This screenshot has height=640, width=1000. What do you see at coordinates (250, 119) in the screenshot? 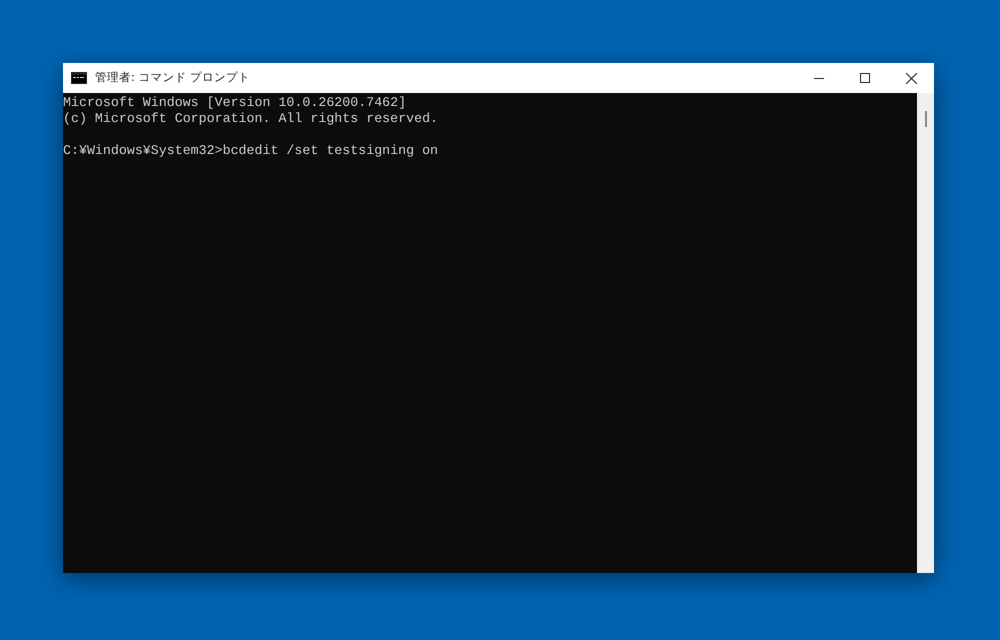
I see `console-line: (c) Microsoft Corporation. All rights reserved.` at bounding box center [250, 119].